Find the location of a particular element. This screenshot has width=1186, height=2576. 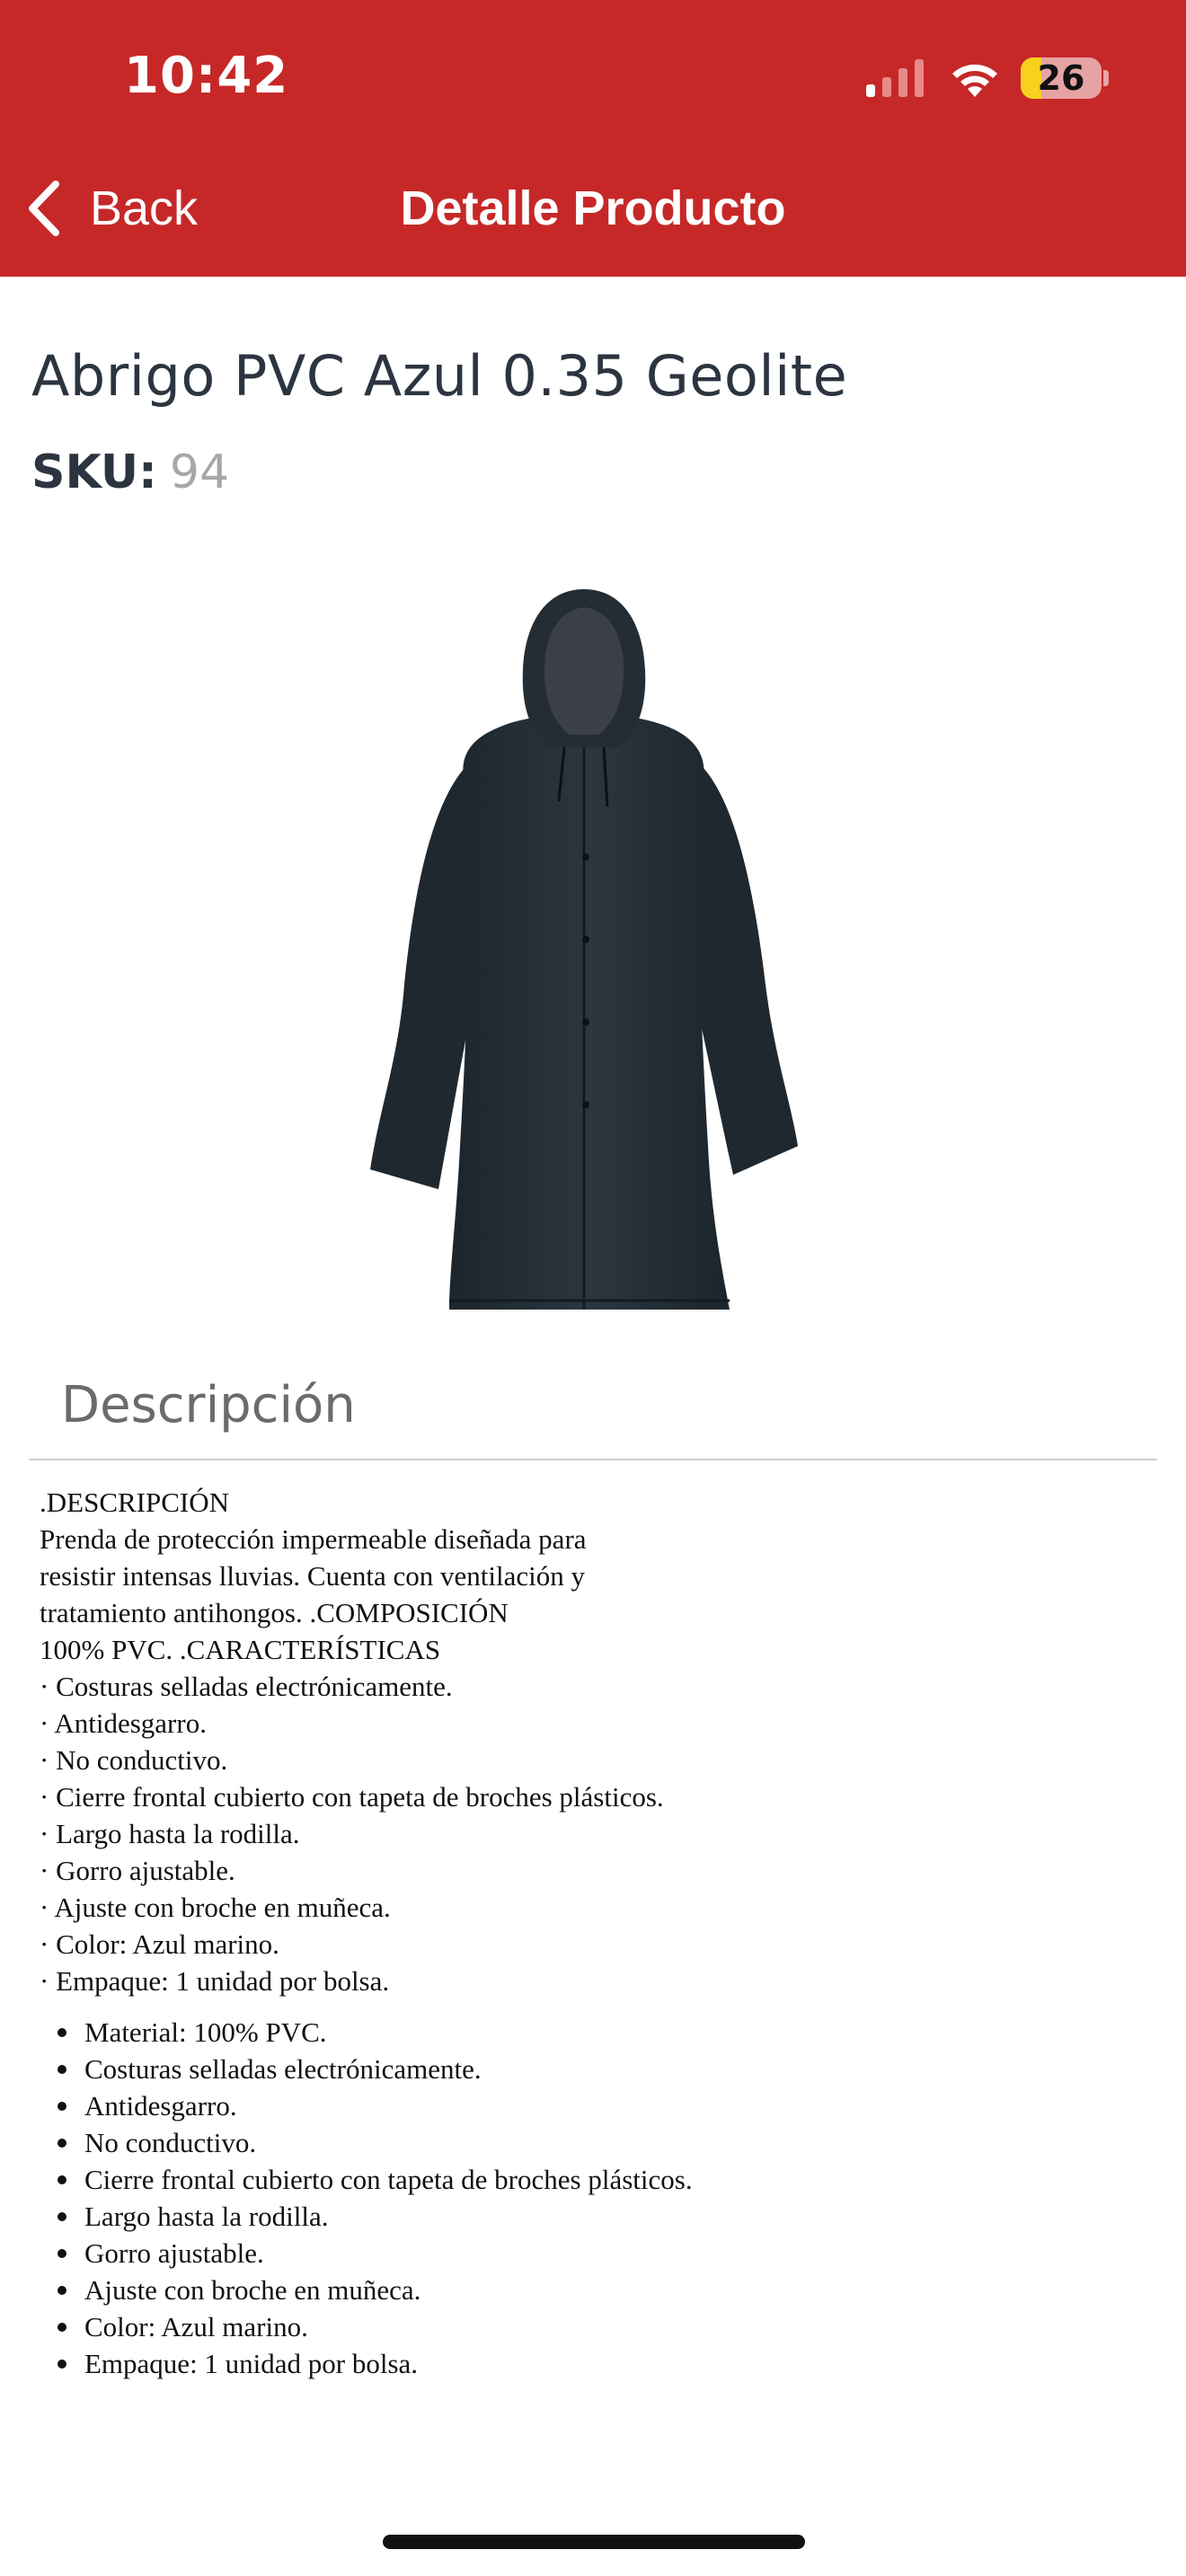

chevron-left-icon is located at coordinates (44, 208).